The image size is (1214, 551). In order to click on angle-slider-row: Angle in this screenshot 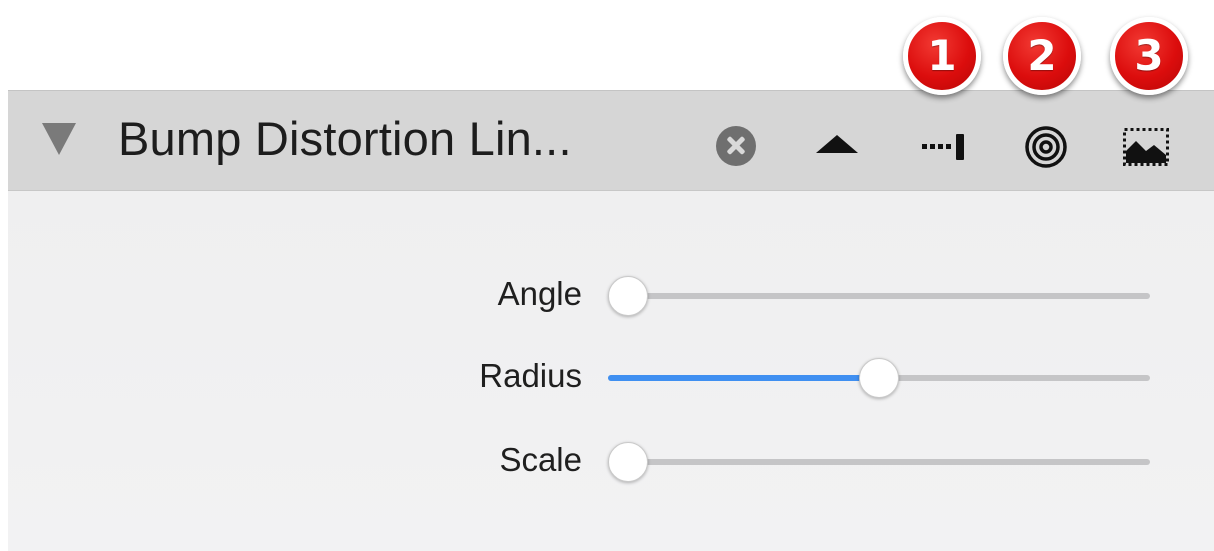, I will do `click(611, 295)`.